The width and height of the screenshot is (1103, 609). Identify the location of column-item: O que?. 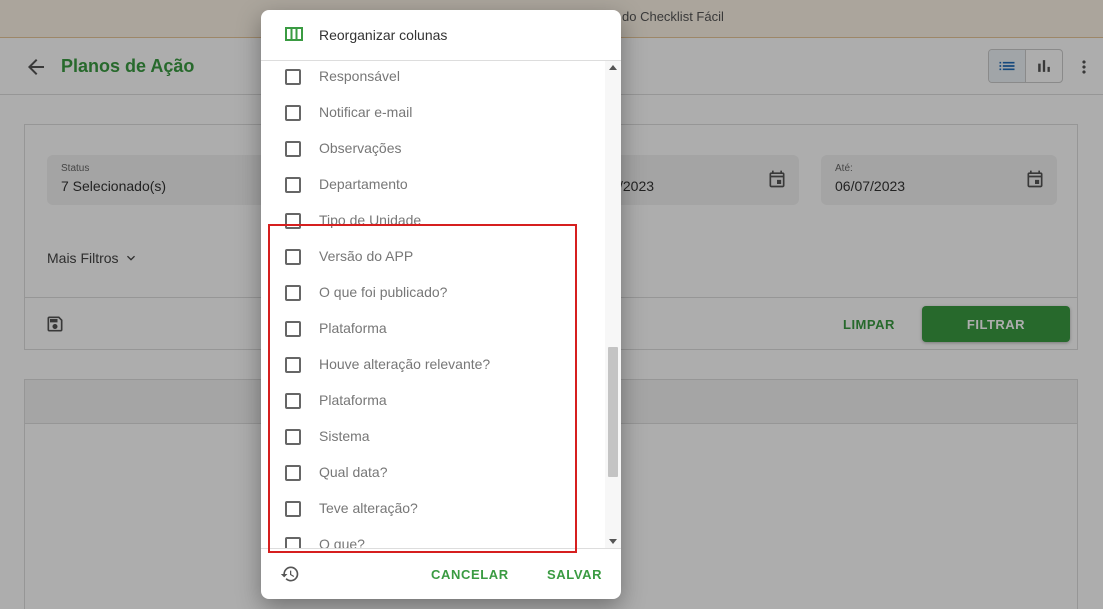
(433, 537).